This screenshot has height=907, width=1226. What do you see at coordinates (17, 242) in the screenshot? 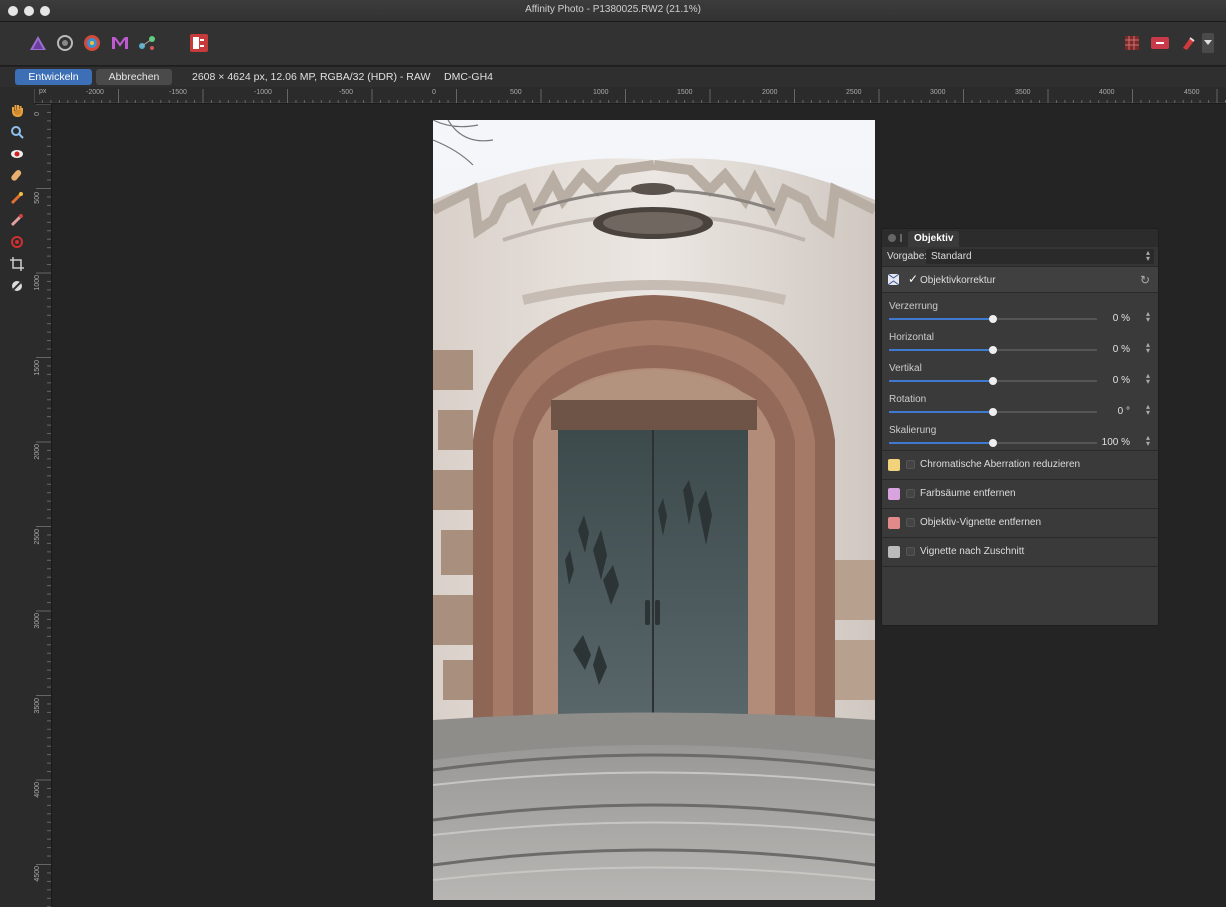
I see `overlay-gradient-tool-icon` at bounding box center [17, 242].